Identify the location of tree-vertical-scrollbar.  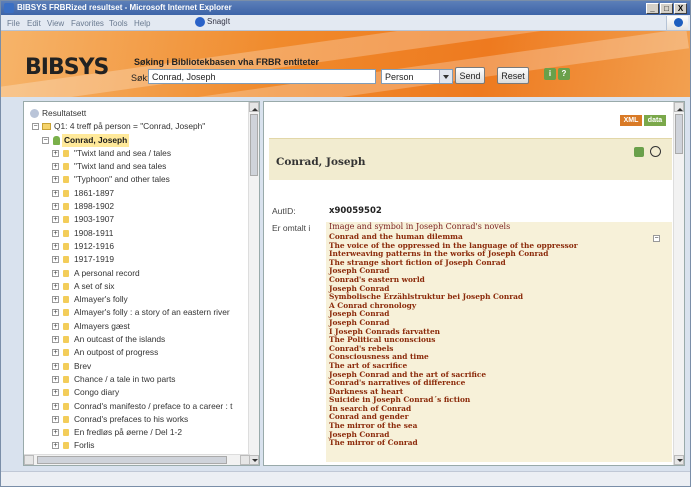
(253, 283).